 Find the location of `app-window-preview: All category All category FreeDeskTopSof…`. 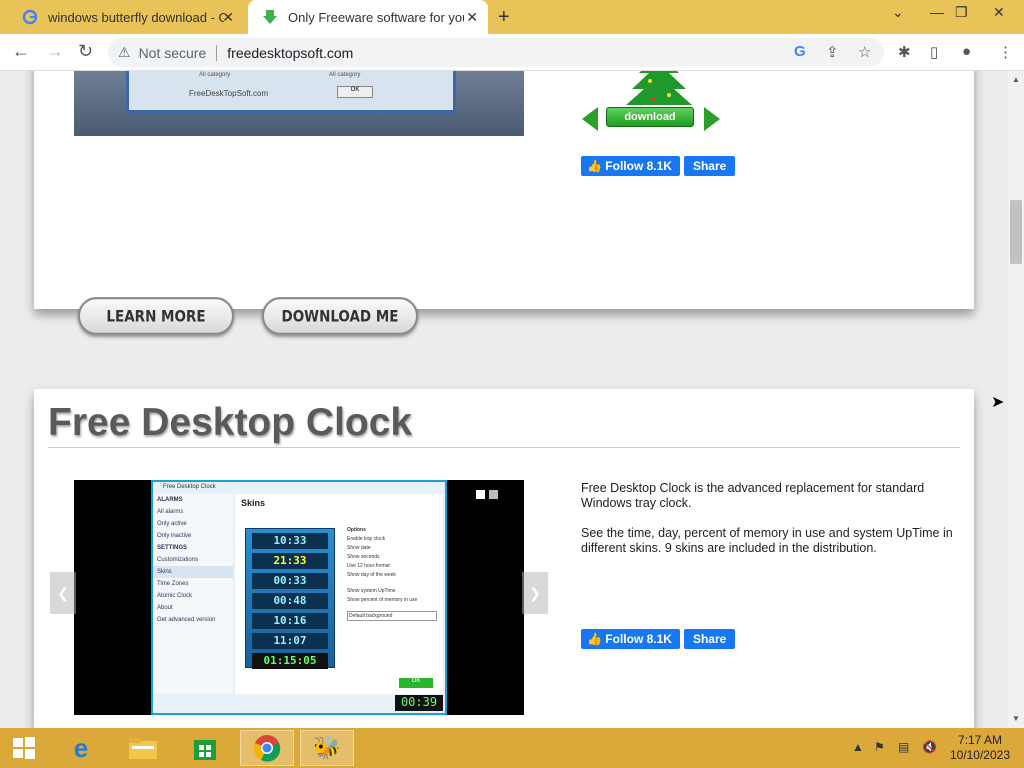

app-window-preview: All category All category FreeDeskTopSof… is located at coordinates (291, 92).